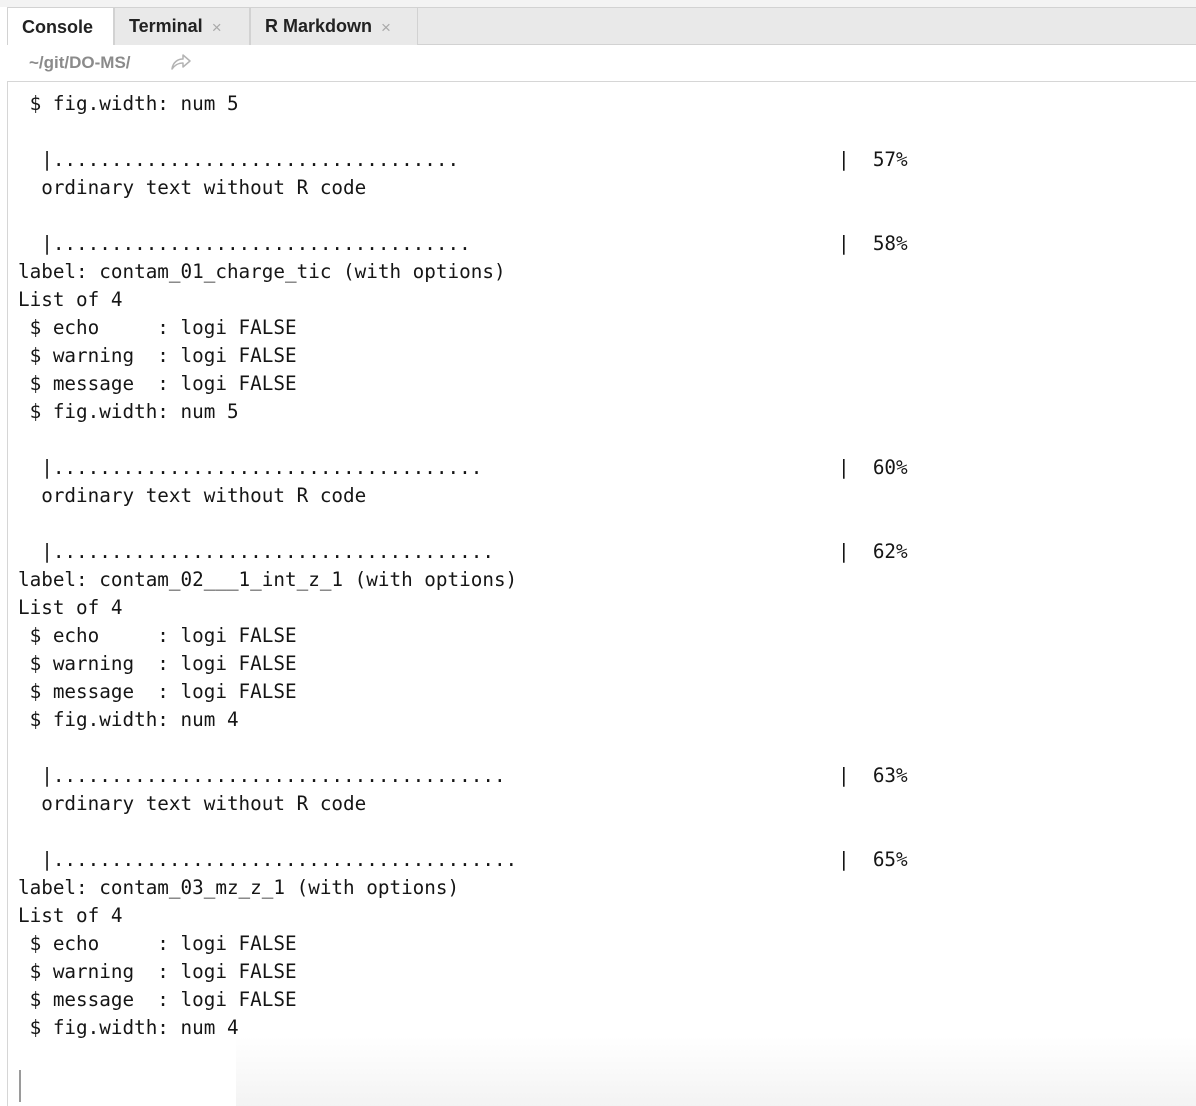  What do you see at coordinates (166, 26) in the screenshot?
I see `tab-terminal-label: Terminal` at bounding box center [166, 26].